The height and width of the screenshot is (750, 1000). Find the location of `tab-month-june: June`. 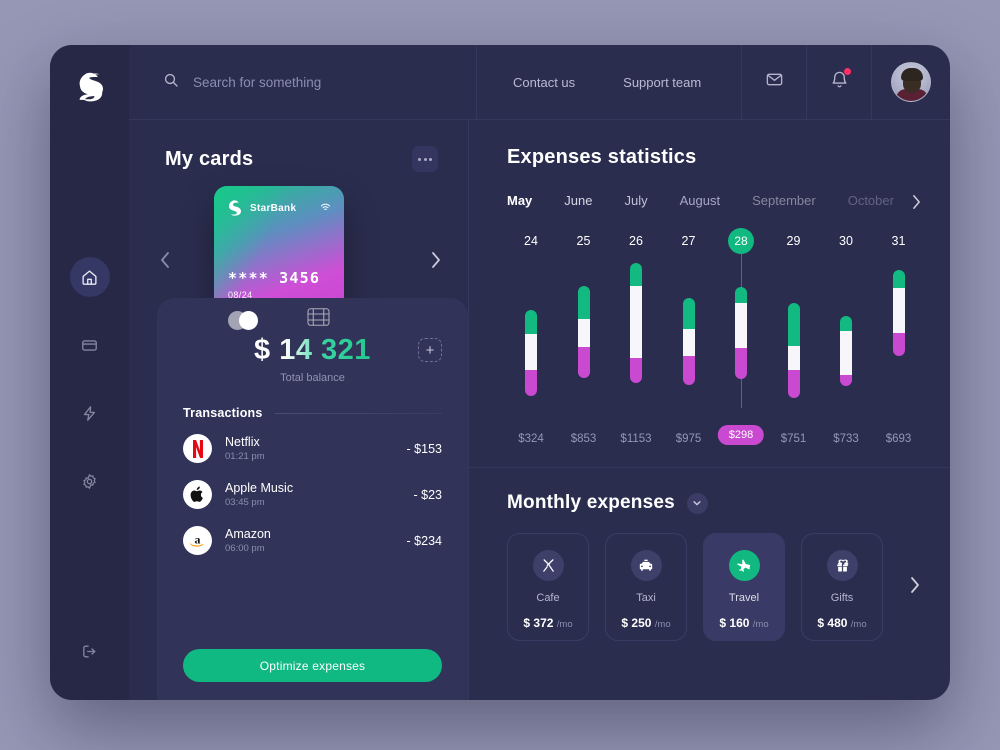

tab-month-june: June is located at coordinates (578, 200).